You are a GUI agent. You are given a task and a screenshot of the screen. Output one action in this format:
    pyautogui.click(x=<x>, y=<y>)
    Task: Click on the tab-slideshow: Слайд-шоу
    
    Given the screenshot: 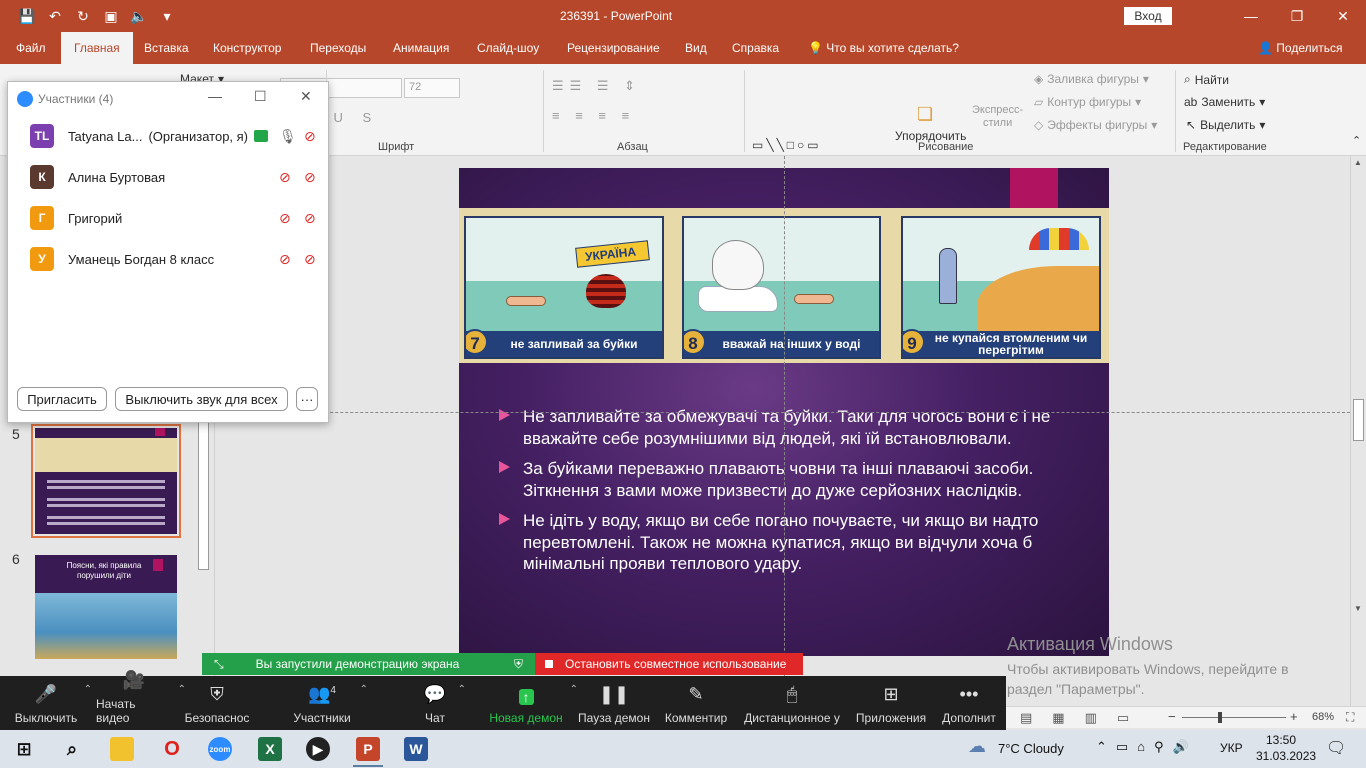 What is the action you would take?
    pyautogui.click(x=508, y=48)
    